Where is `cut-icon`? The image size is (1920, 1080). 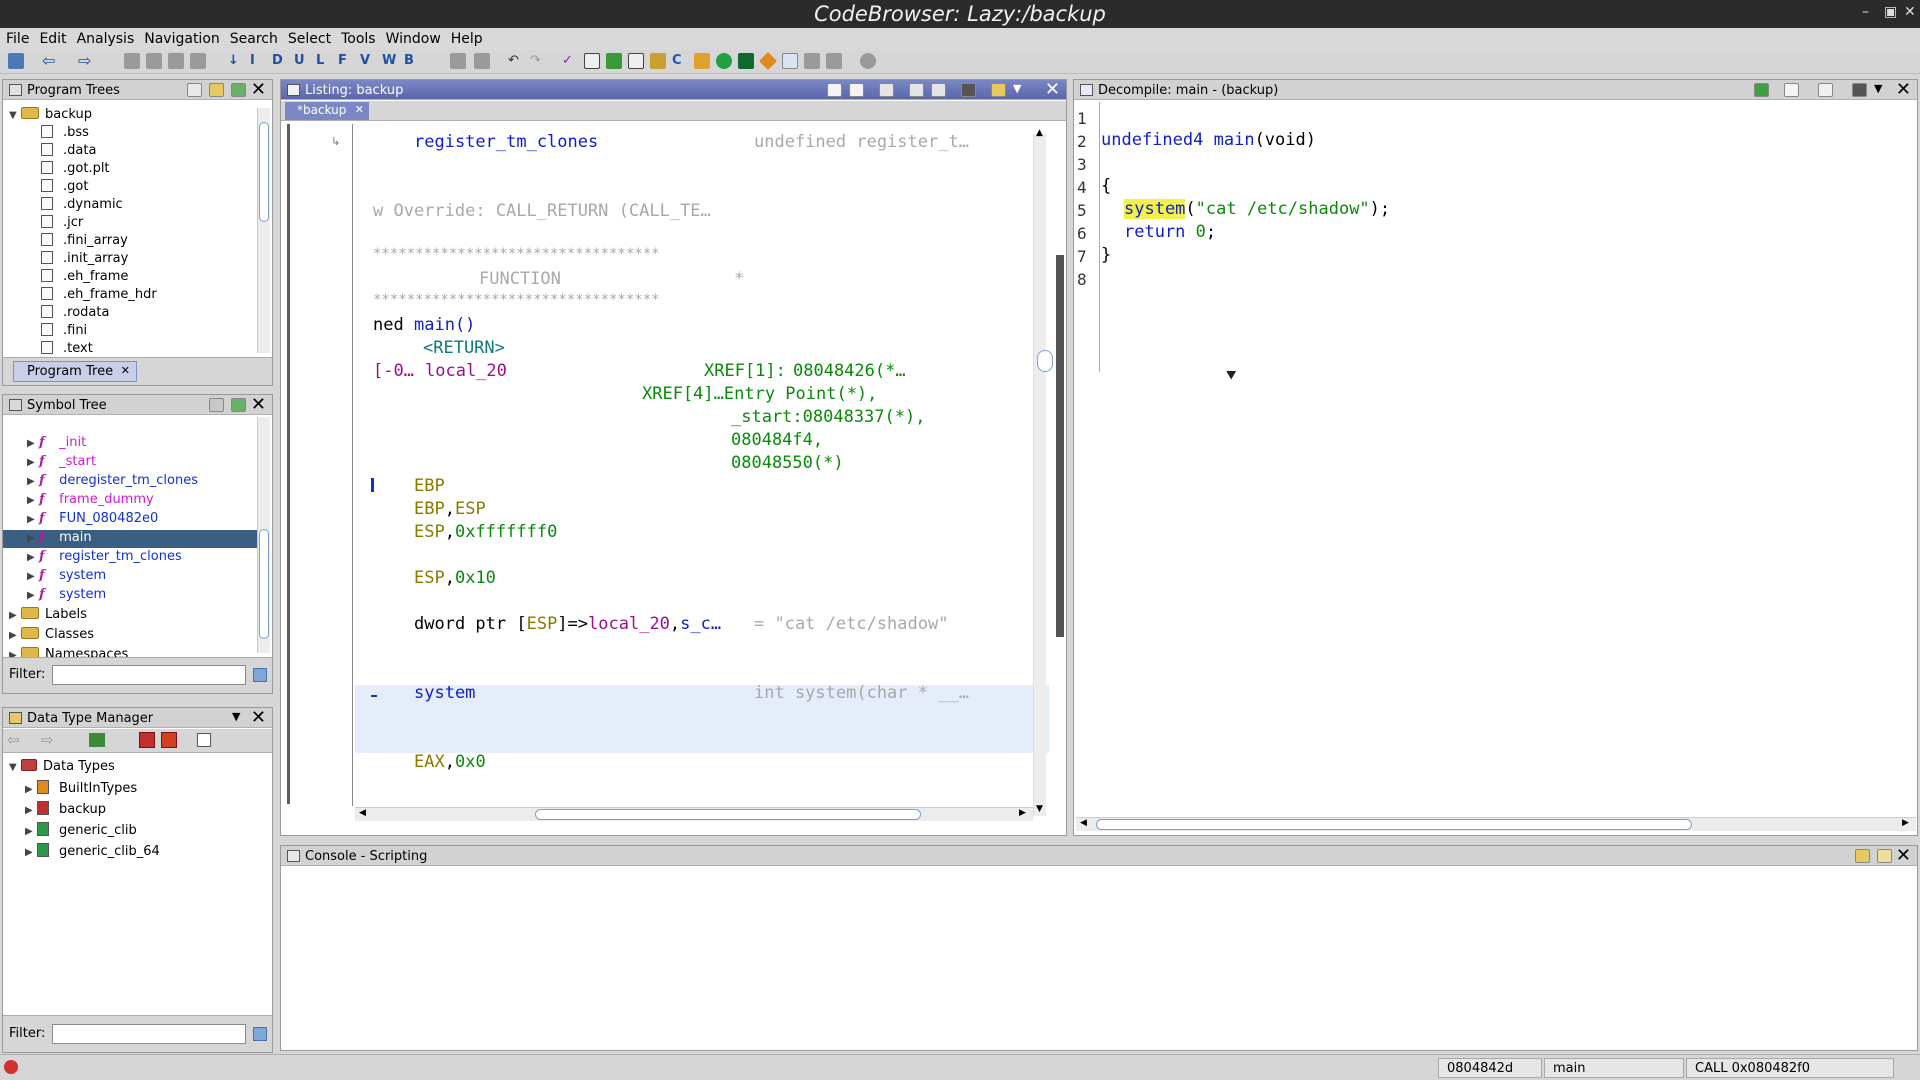
cut-icon is located at coordinates (458, 61).